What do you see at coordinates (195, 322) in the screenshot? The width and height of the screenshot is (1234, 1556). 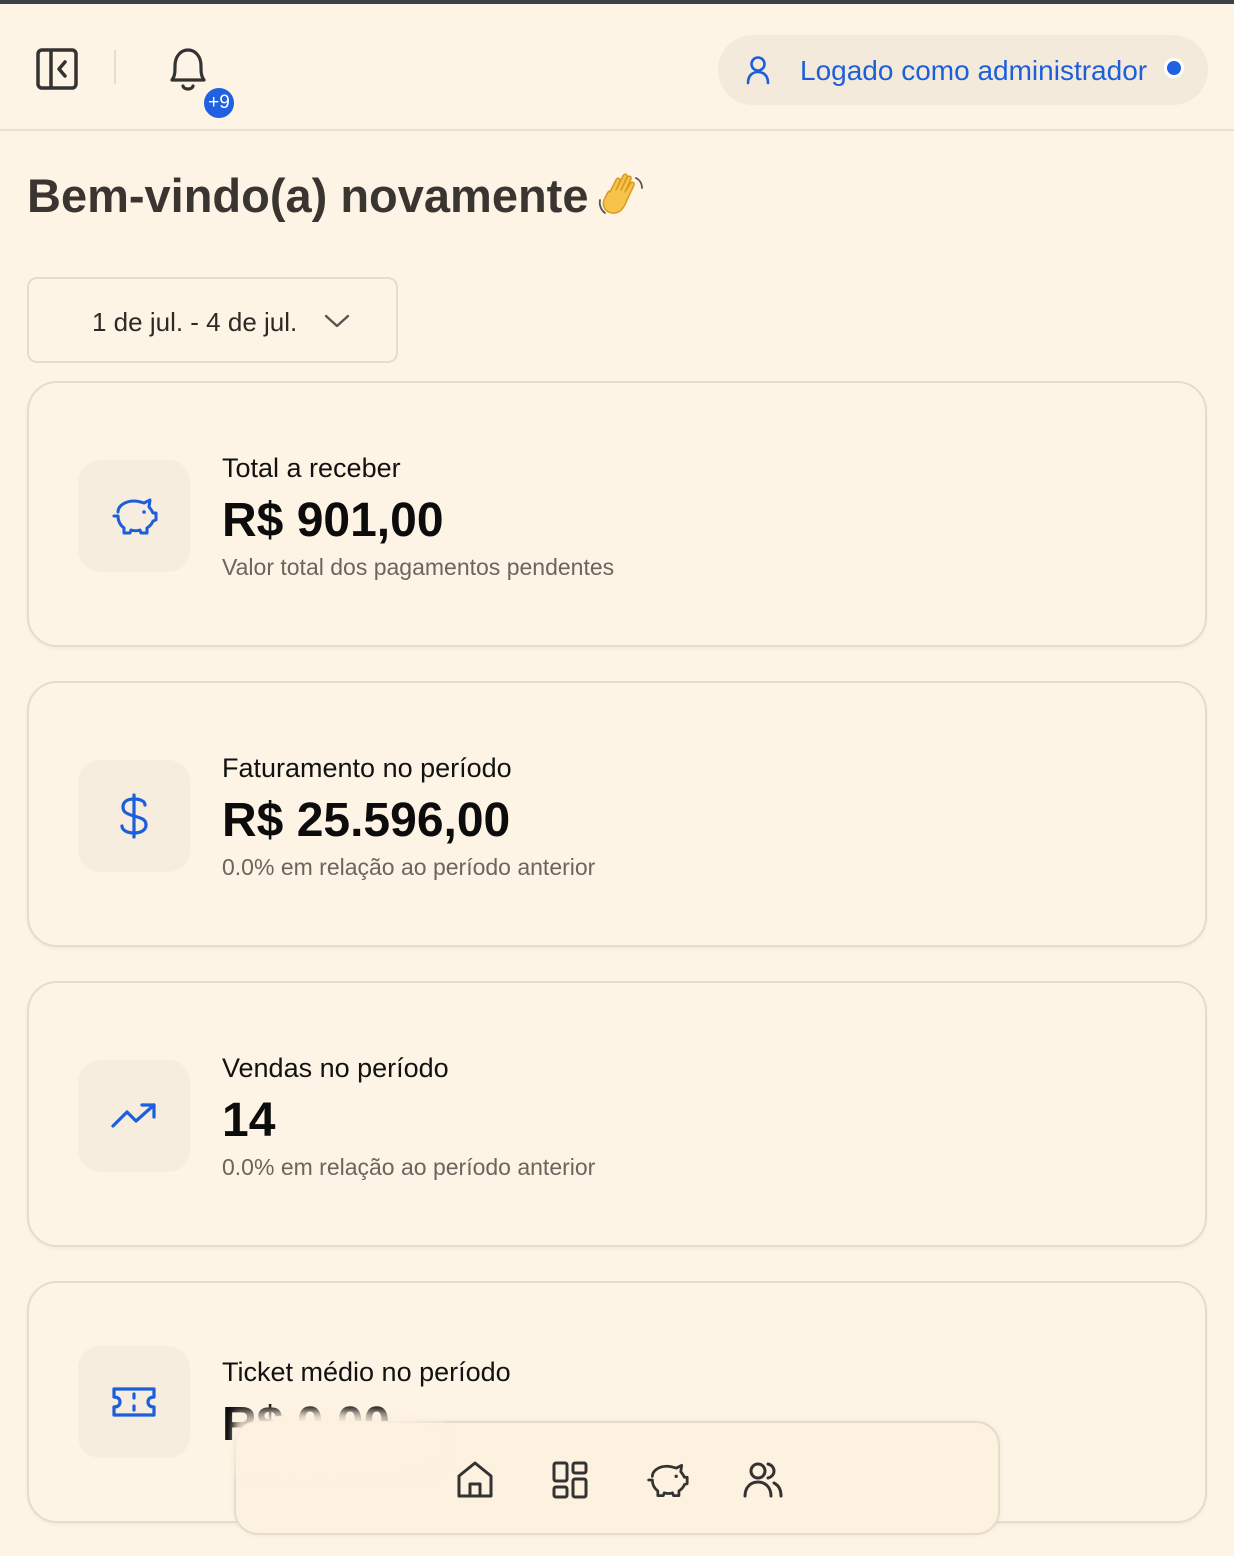 I see `date-range-label: 1 de jul. - 4 de jul.` at bounding box center [195, 322].